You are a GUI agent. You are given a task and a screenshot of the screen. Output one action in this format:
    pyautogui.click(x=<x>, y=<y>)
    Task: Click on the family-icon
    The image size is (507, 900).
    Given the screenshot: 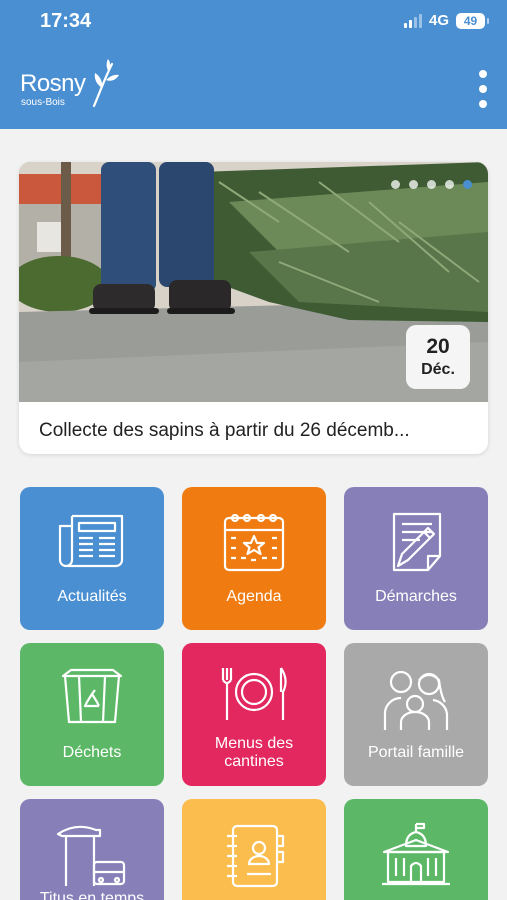 What is the action you would take?
    pyautogui.click(x=416, y=700)
    